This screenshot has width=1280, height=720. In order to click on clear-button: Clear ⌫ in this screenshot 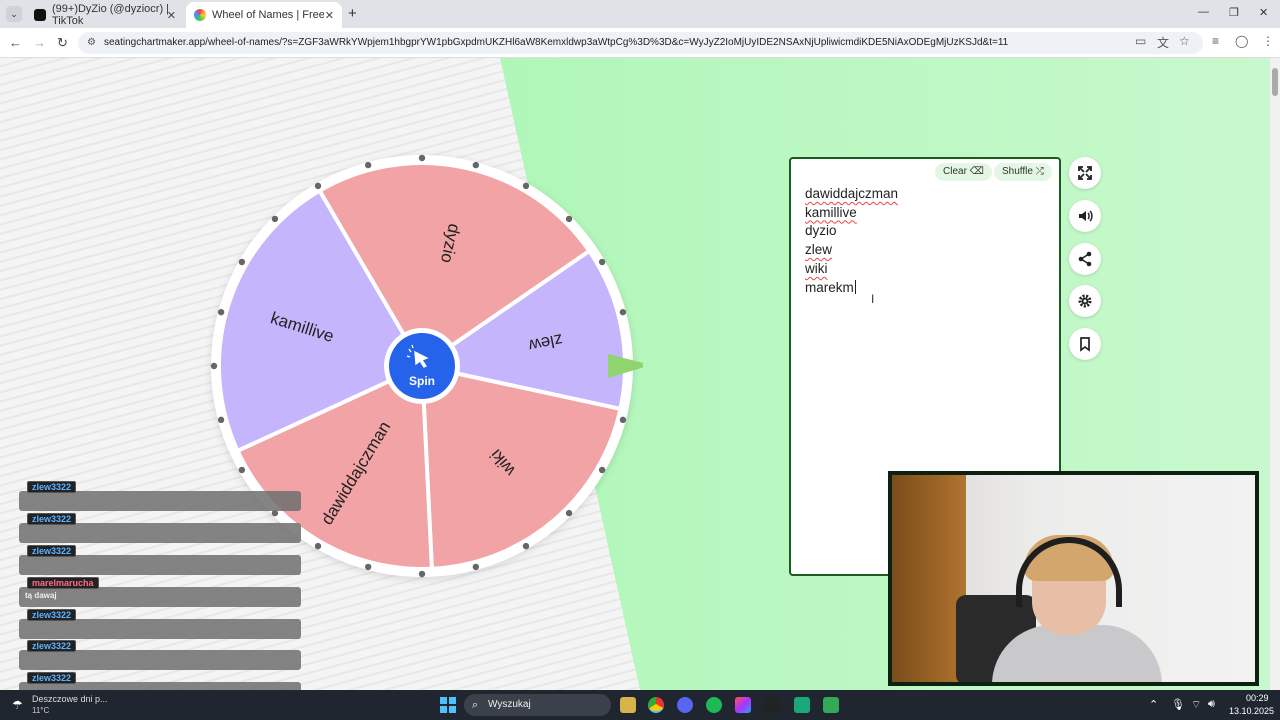, I will do `click(963, 172)`.